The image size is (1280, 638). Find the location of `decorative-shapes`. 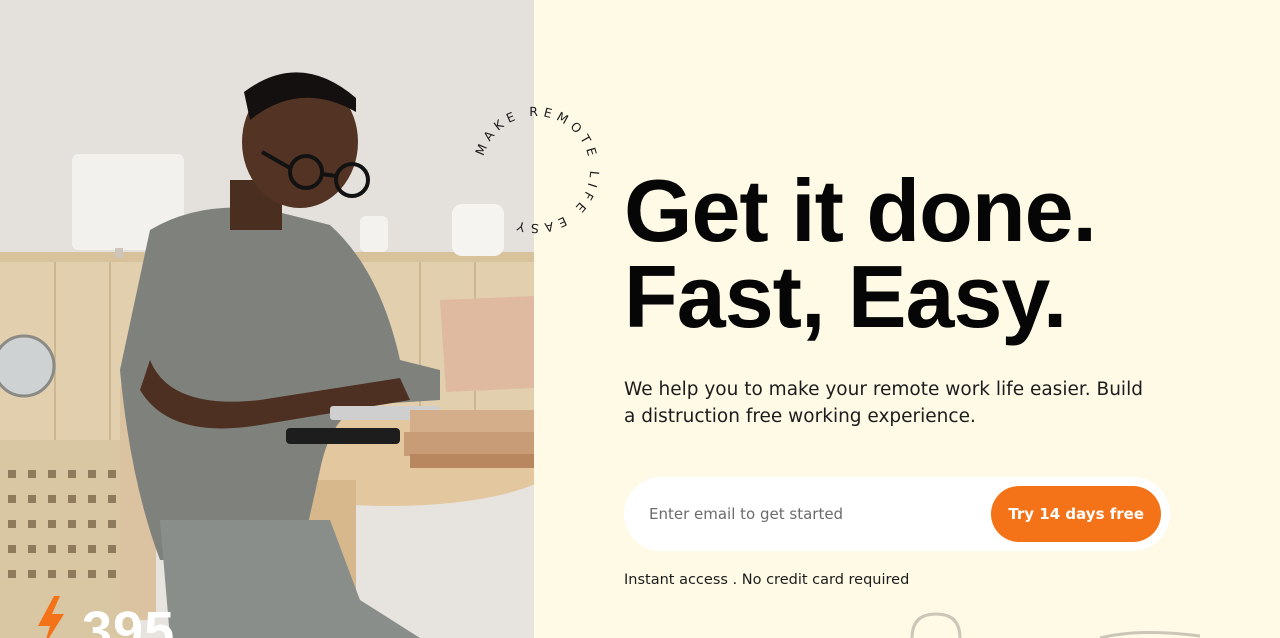

decorative-shapes is located at coordinates (1055, 625).